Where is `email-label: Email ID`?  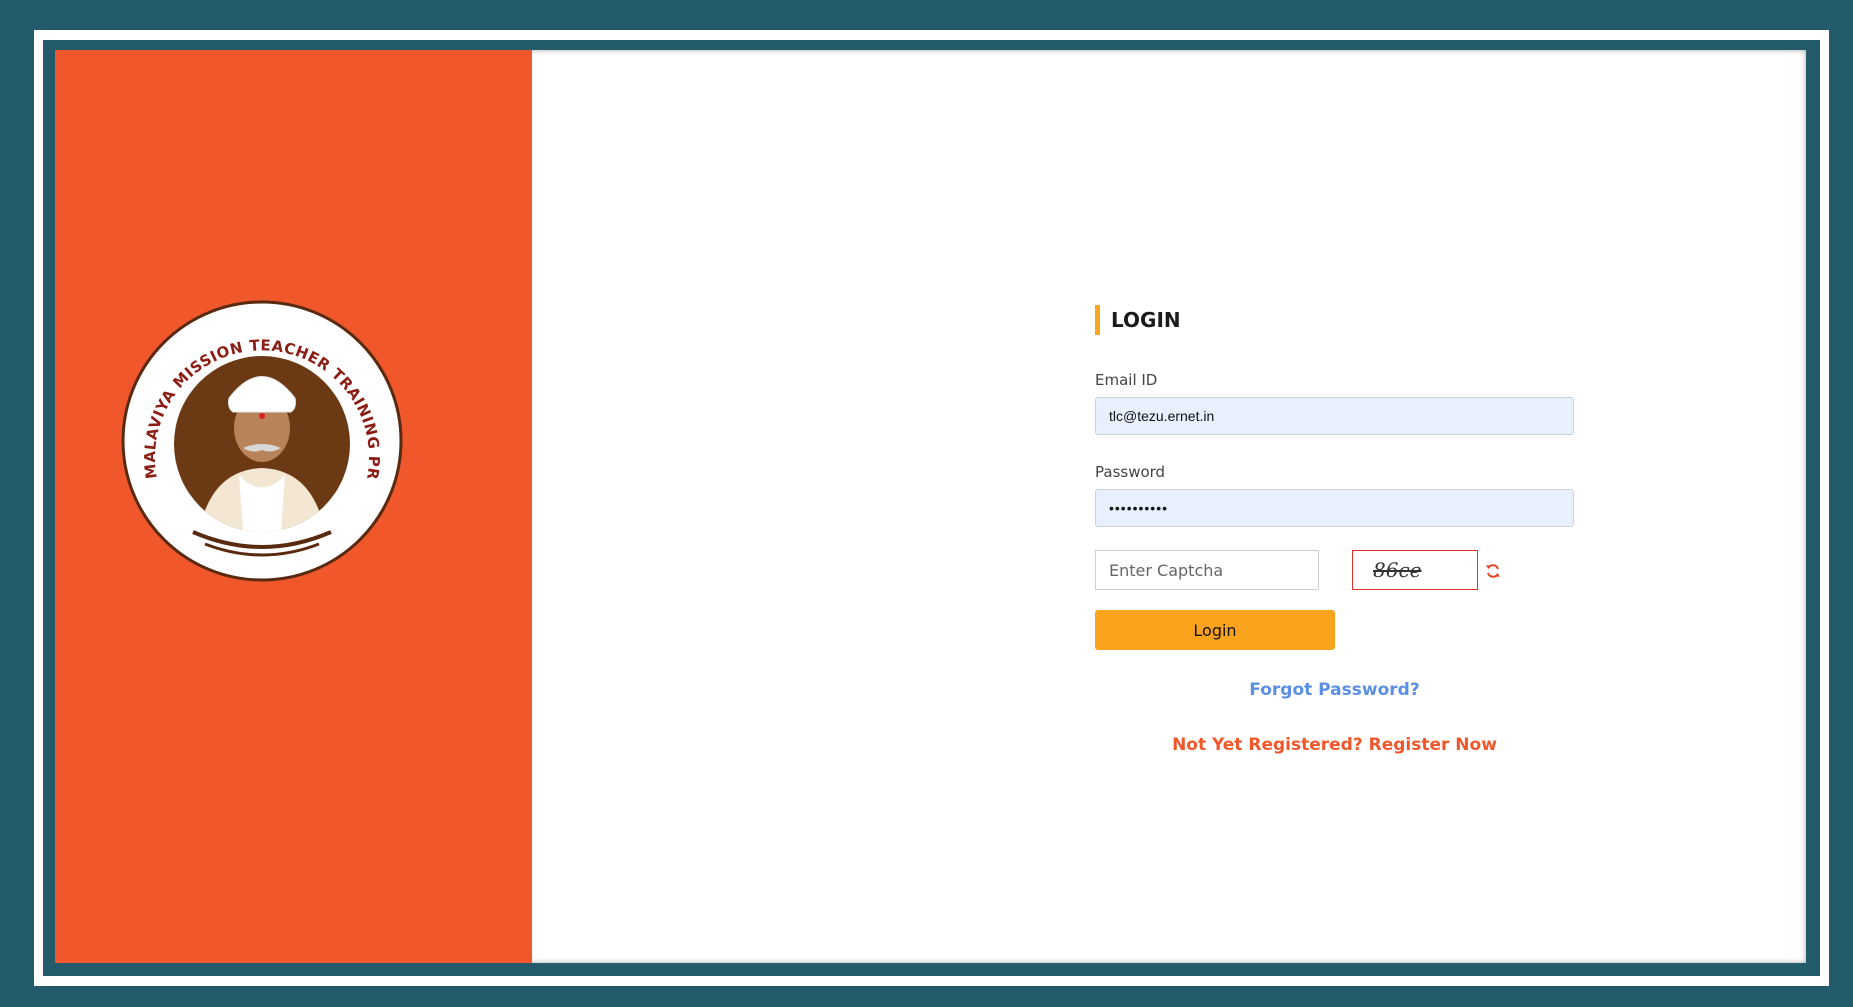
email-label: Email ID is located at coordinates (1126, 380).